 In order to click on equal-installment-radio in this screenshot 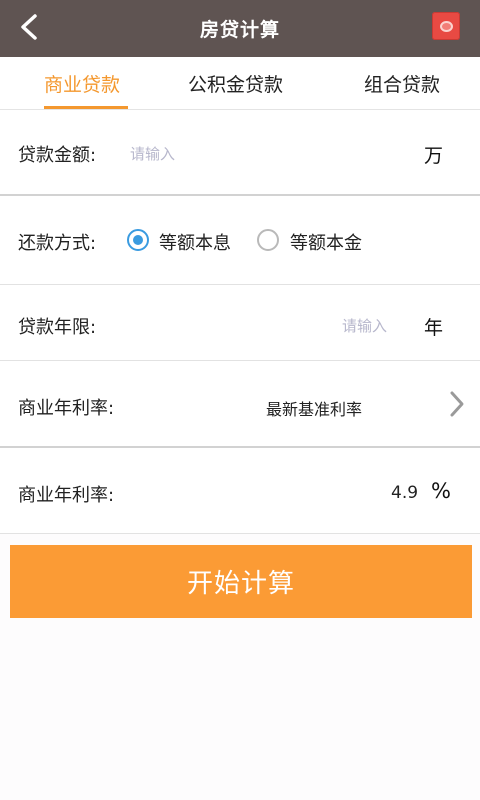, I will do `click(138, 240)`.